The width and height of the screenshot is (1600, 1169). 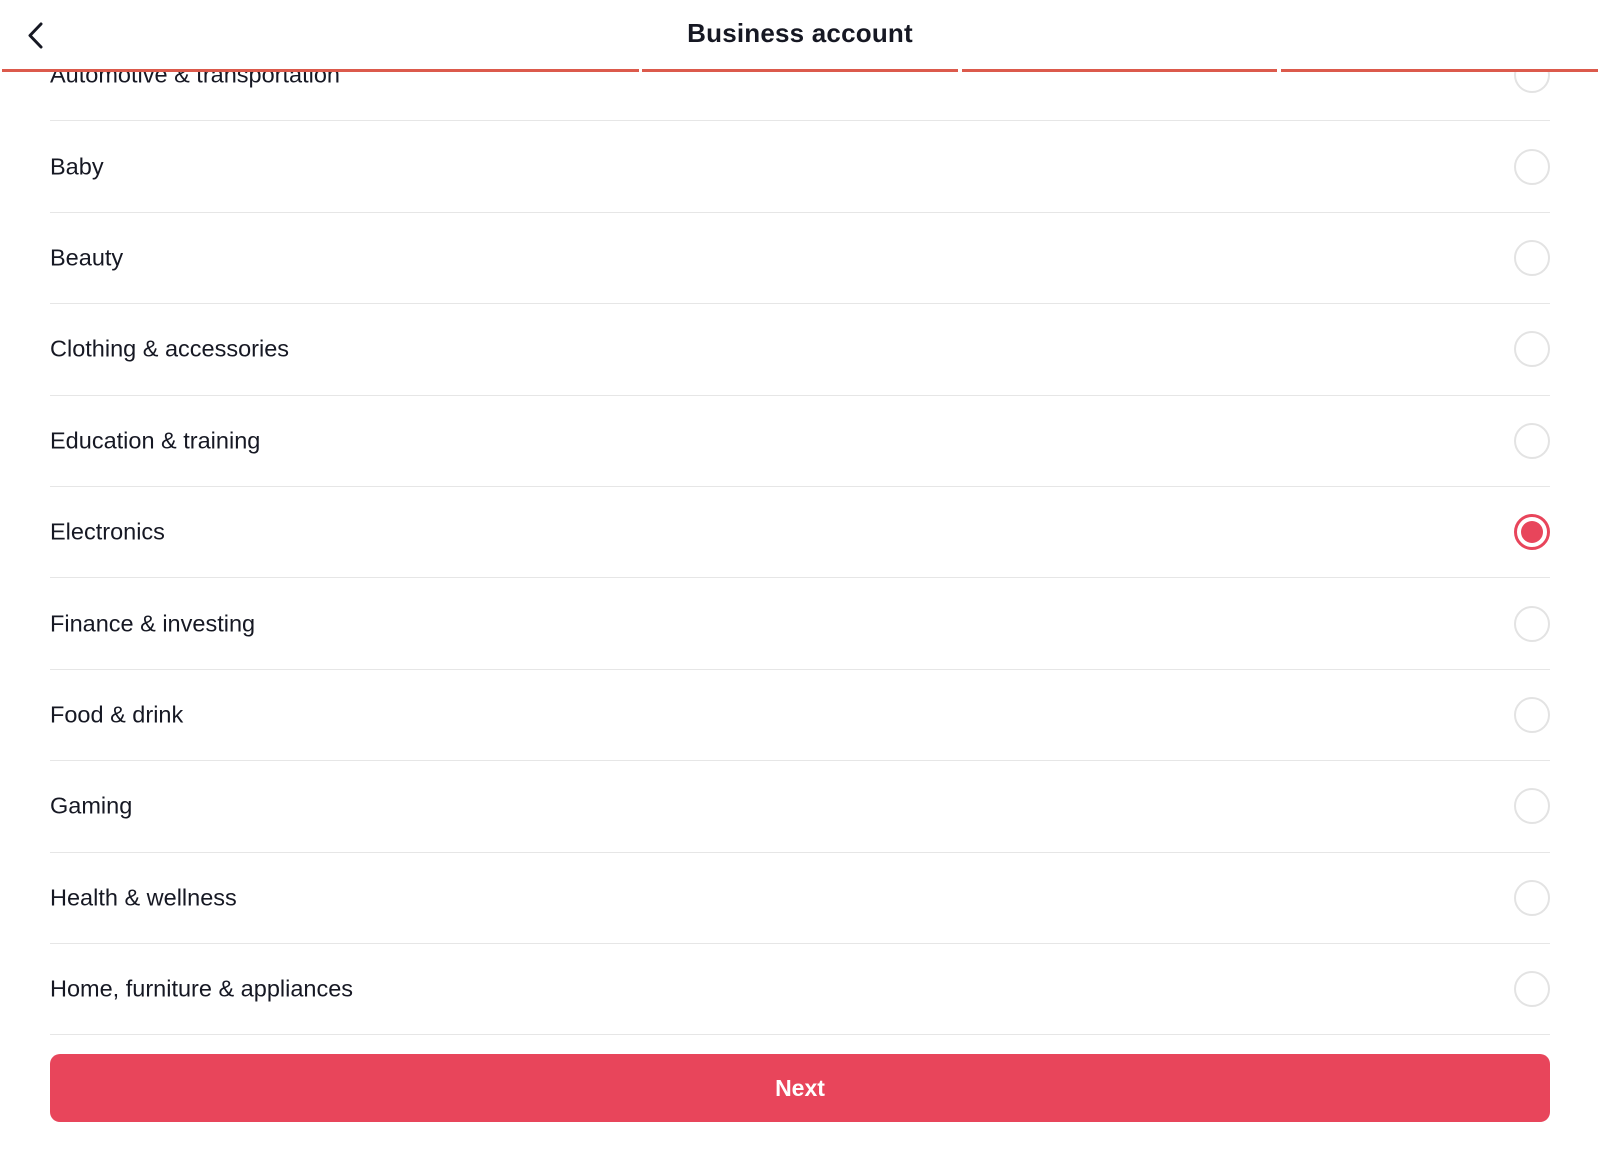 What do you see at coordinates (800, 441) in the screenshot?
I see `category-option: Education & training` at bounding box center [800, 441].